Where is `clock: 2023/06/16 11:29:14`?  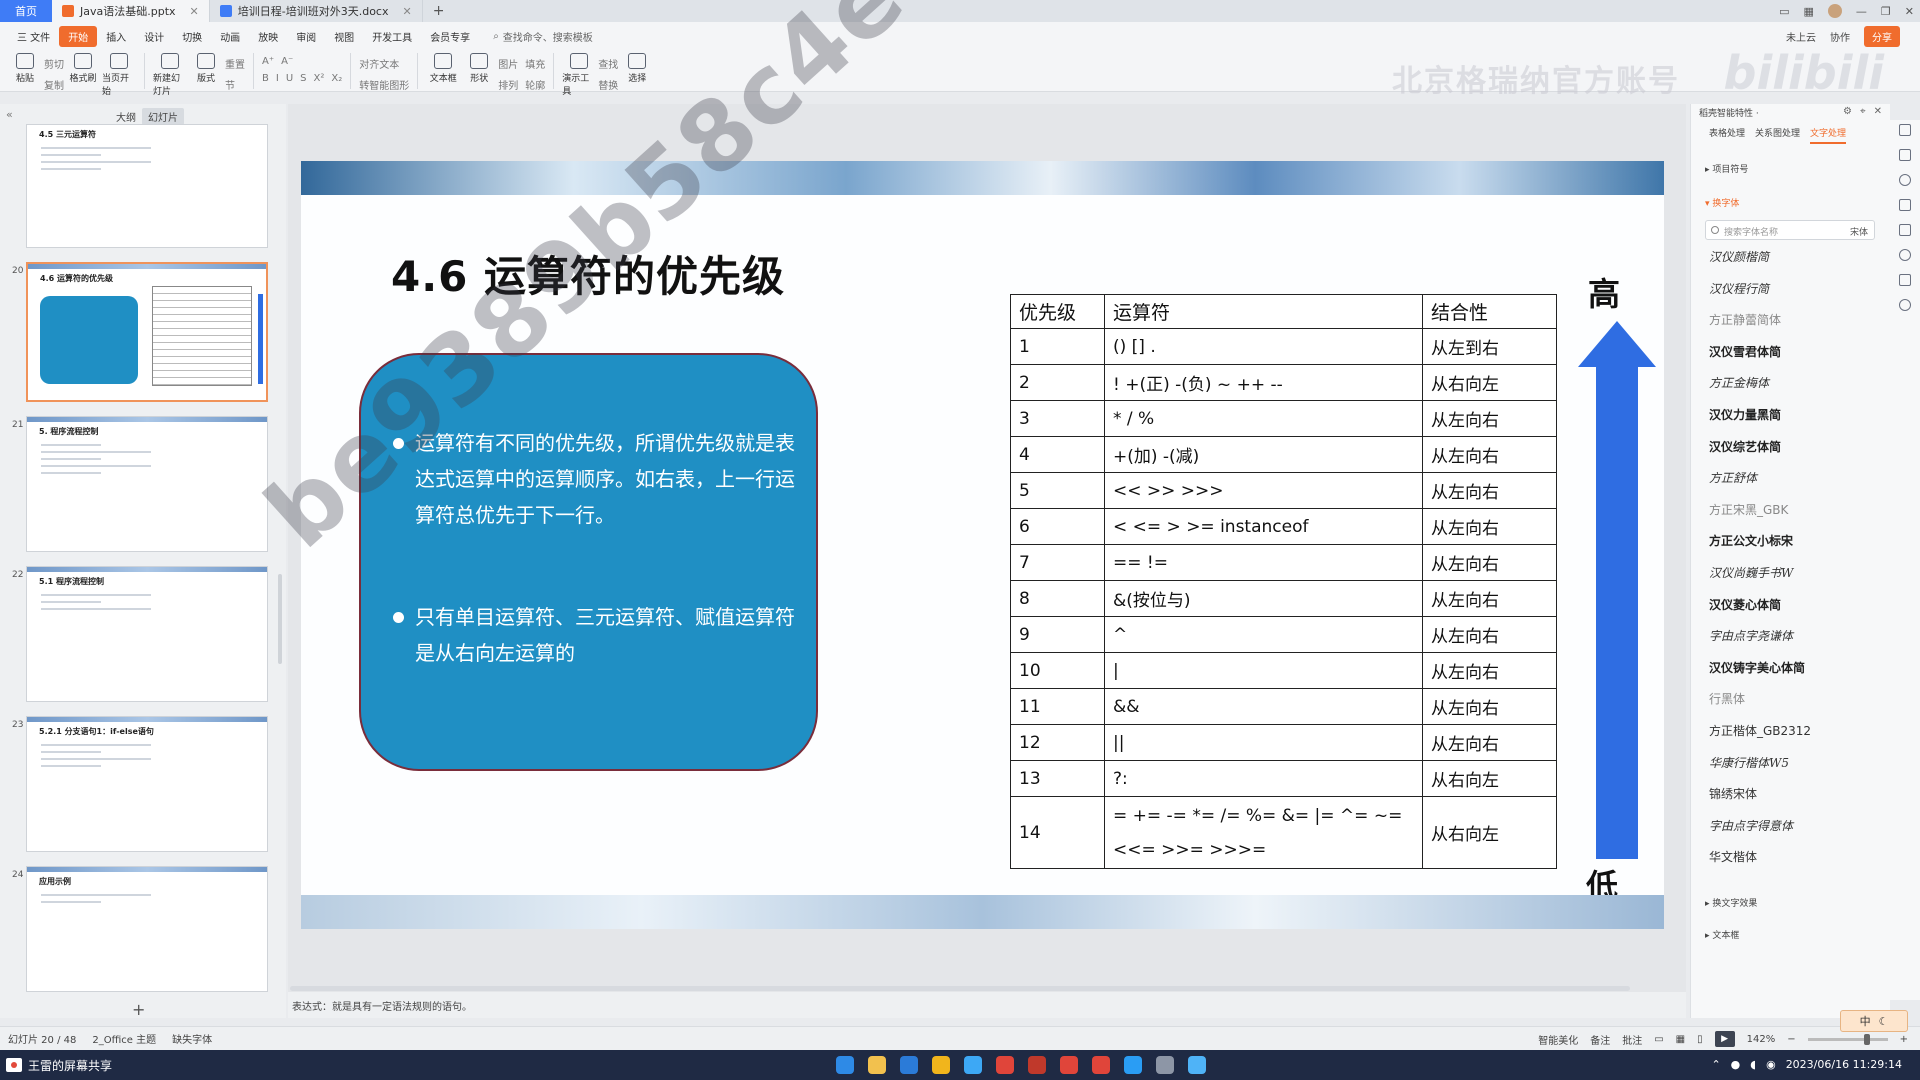
clock: 2023/06/16 11:29:14 is located at coordinates (1844, 1064).